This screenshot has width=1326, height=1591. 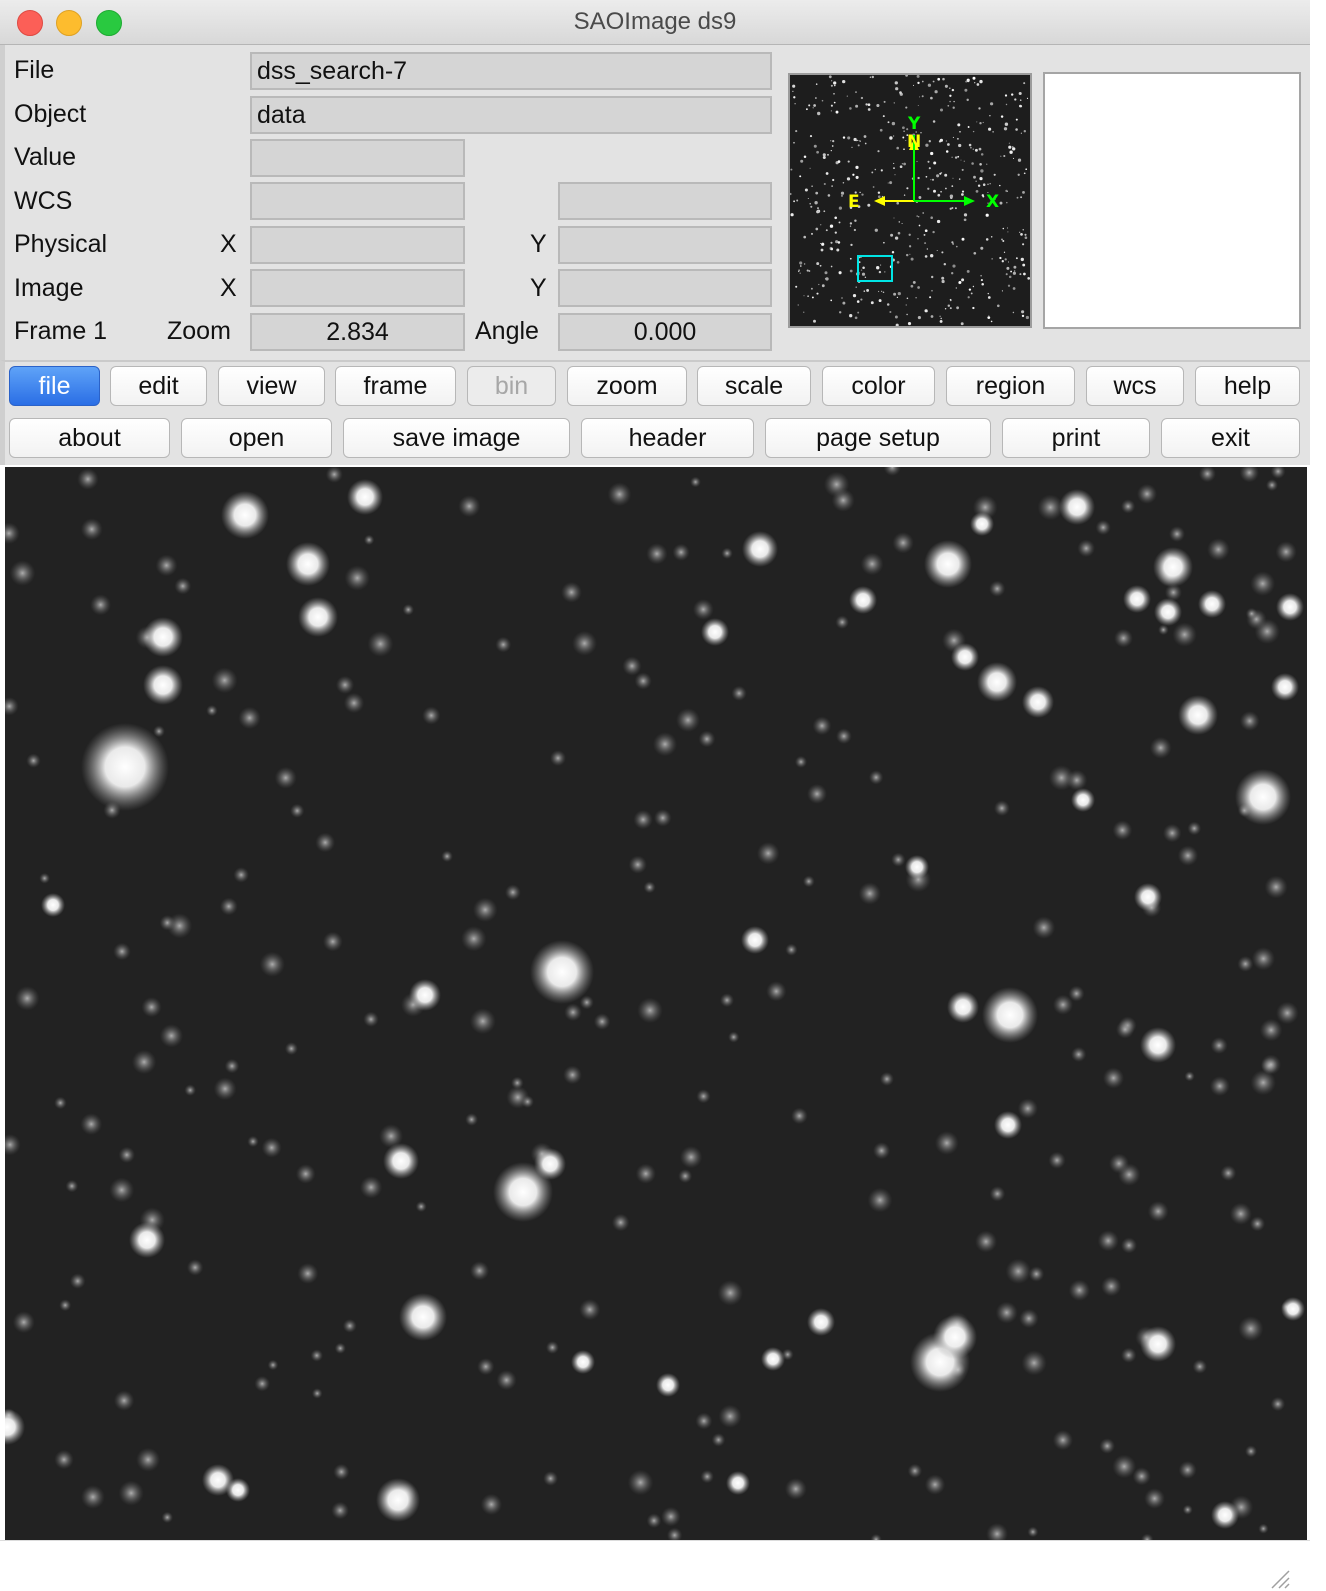 I want to click on physical-x-field, so click(x=357, y=245).